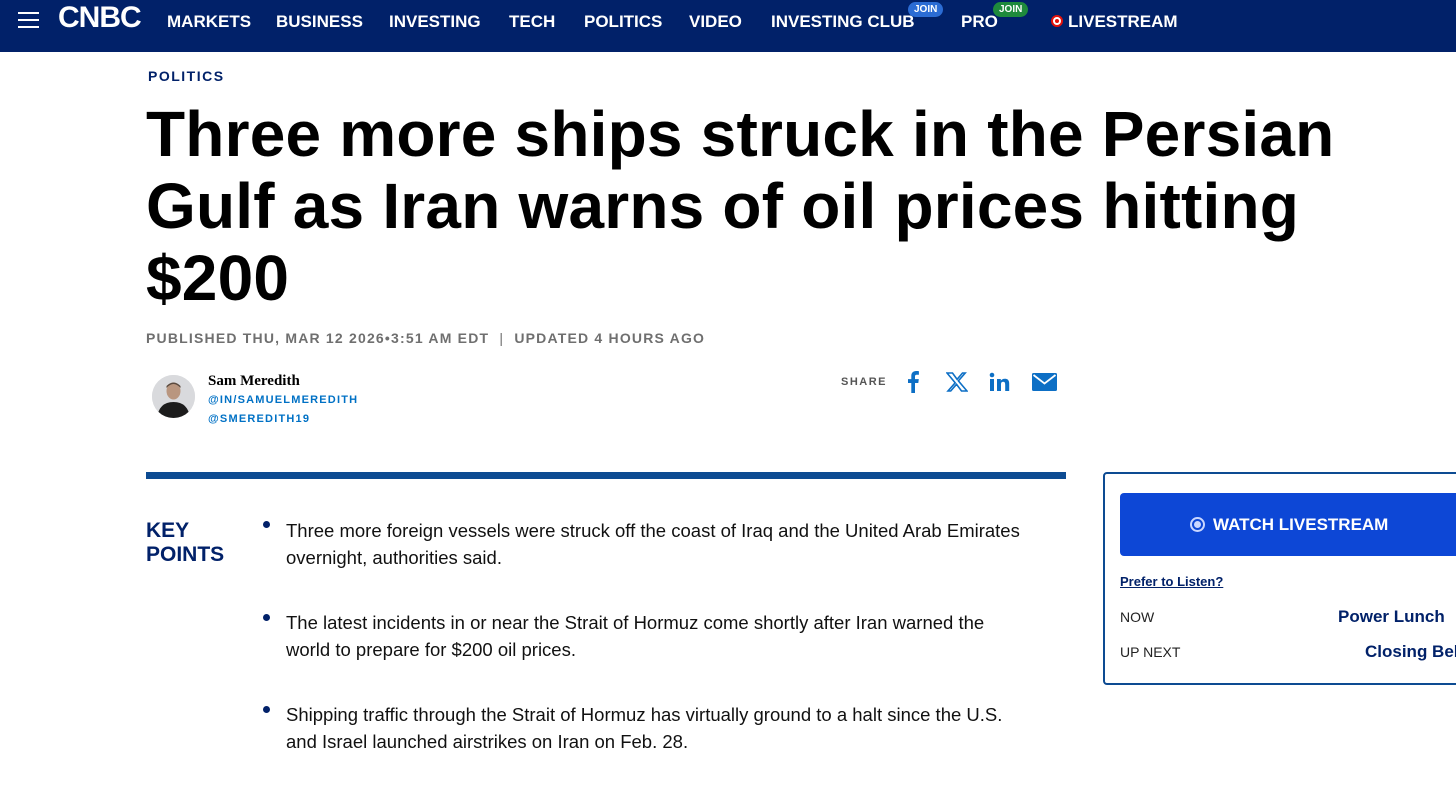 Image resolution: width=1456 pixels, height=785 pixels. I want to click on key-points-heading-line1: KEY, so click(168, 530).